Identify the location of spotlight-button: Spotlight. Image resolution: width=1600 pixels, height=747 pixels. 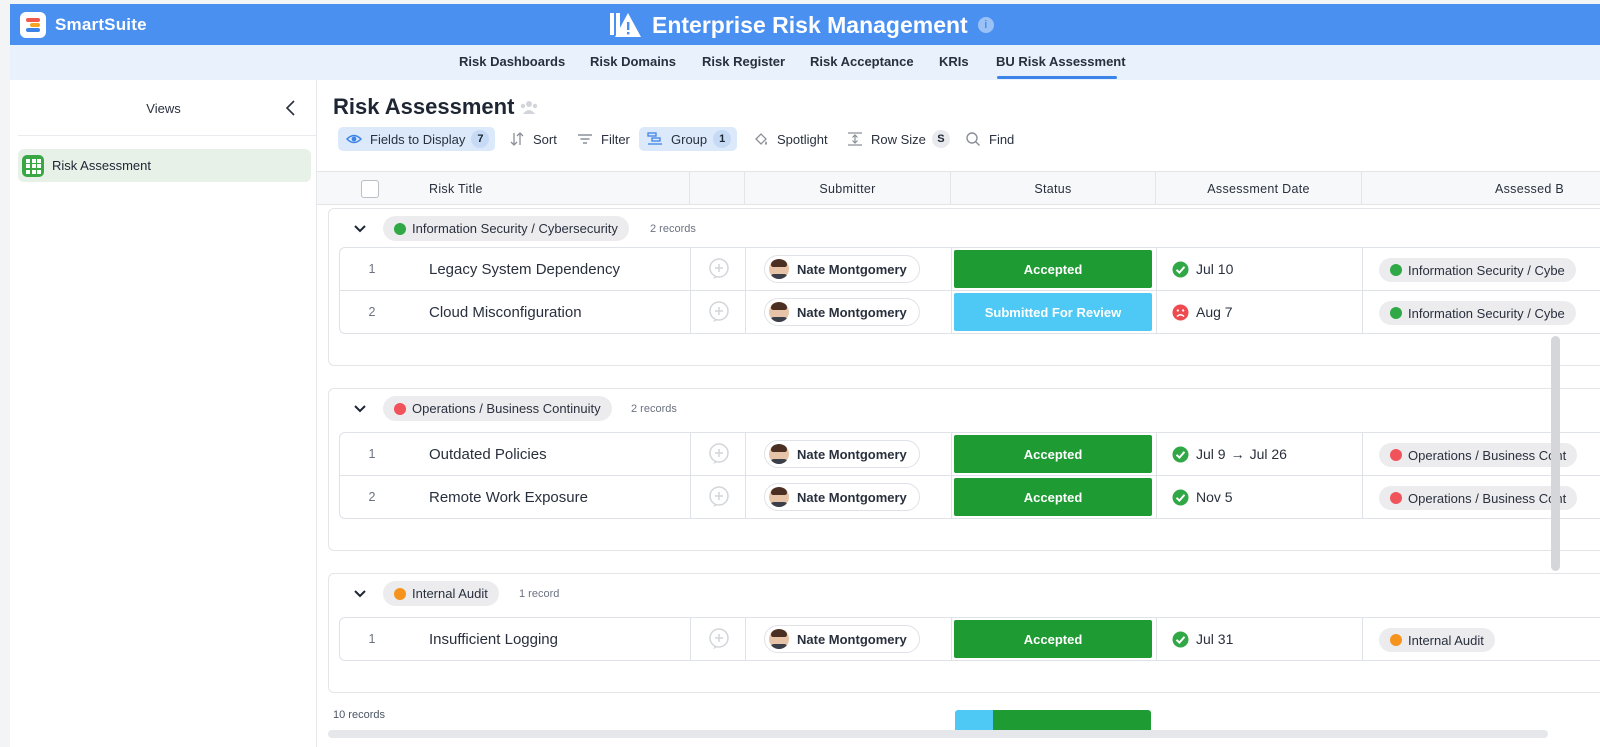
(790, 139).